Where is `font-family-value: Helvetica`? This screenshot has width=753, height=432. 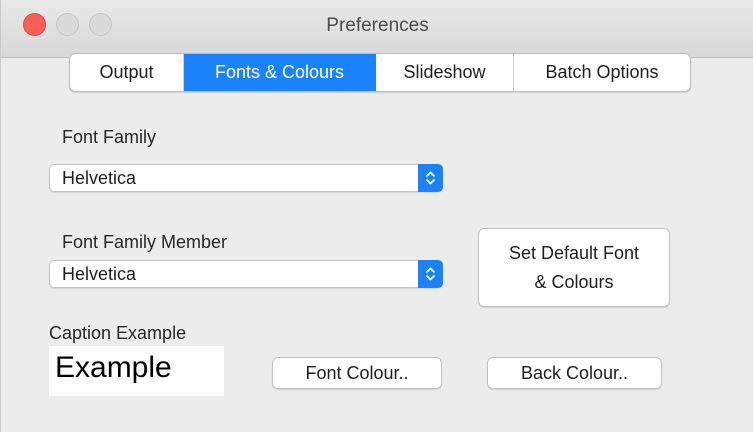 font-family-value: Helvetica is located at coordinates (99, 178).